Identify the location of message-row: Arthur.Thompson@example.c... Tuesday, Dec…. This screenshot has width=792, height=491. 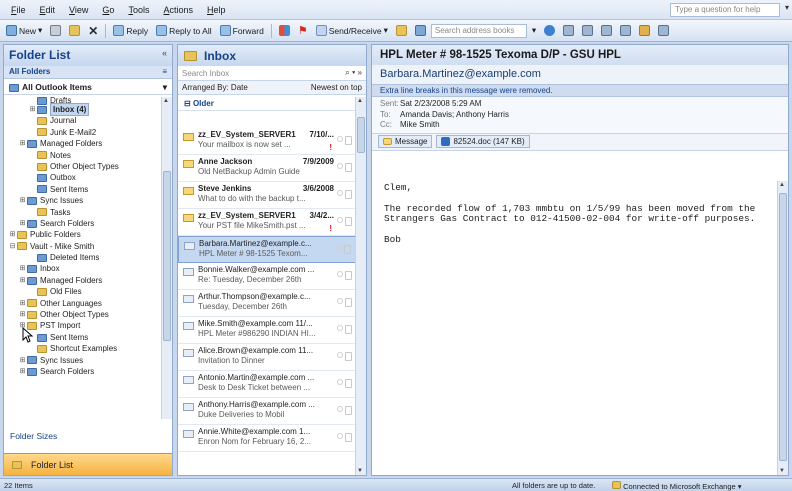
(267, 303).